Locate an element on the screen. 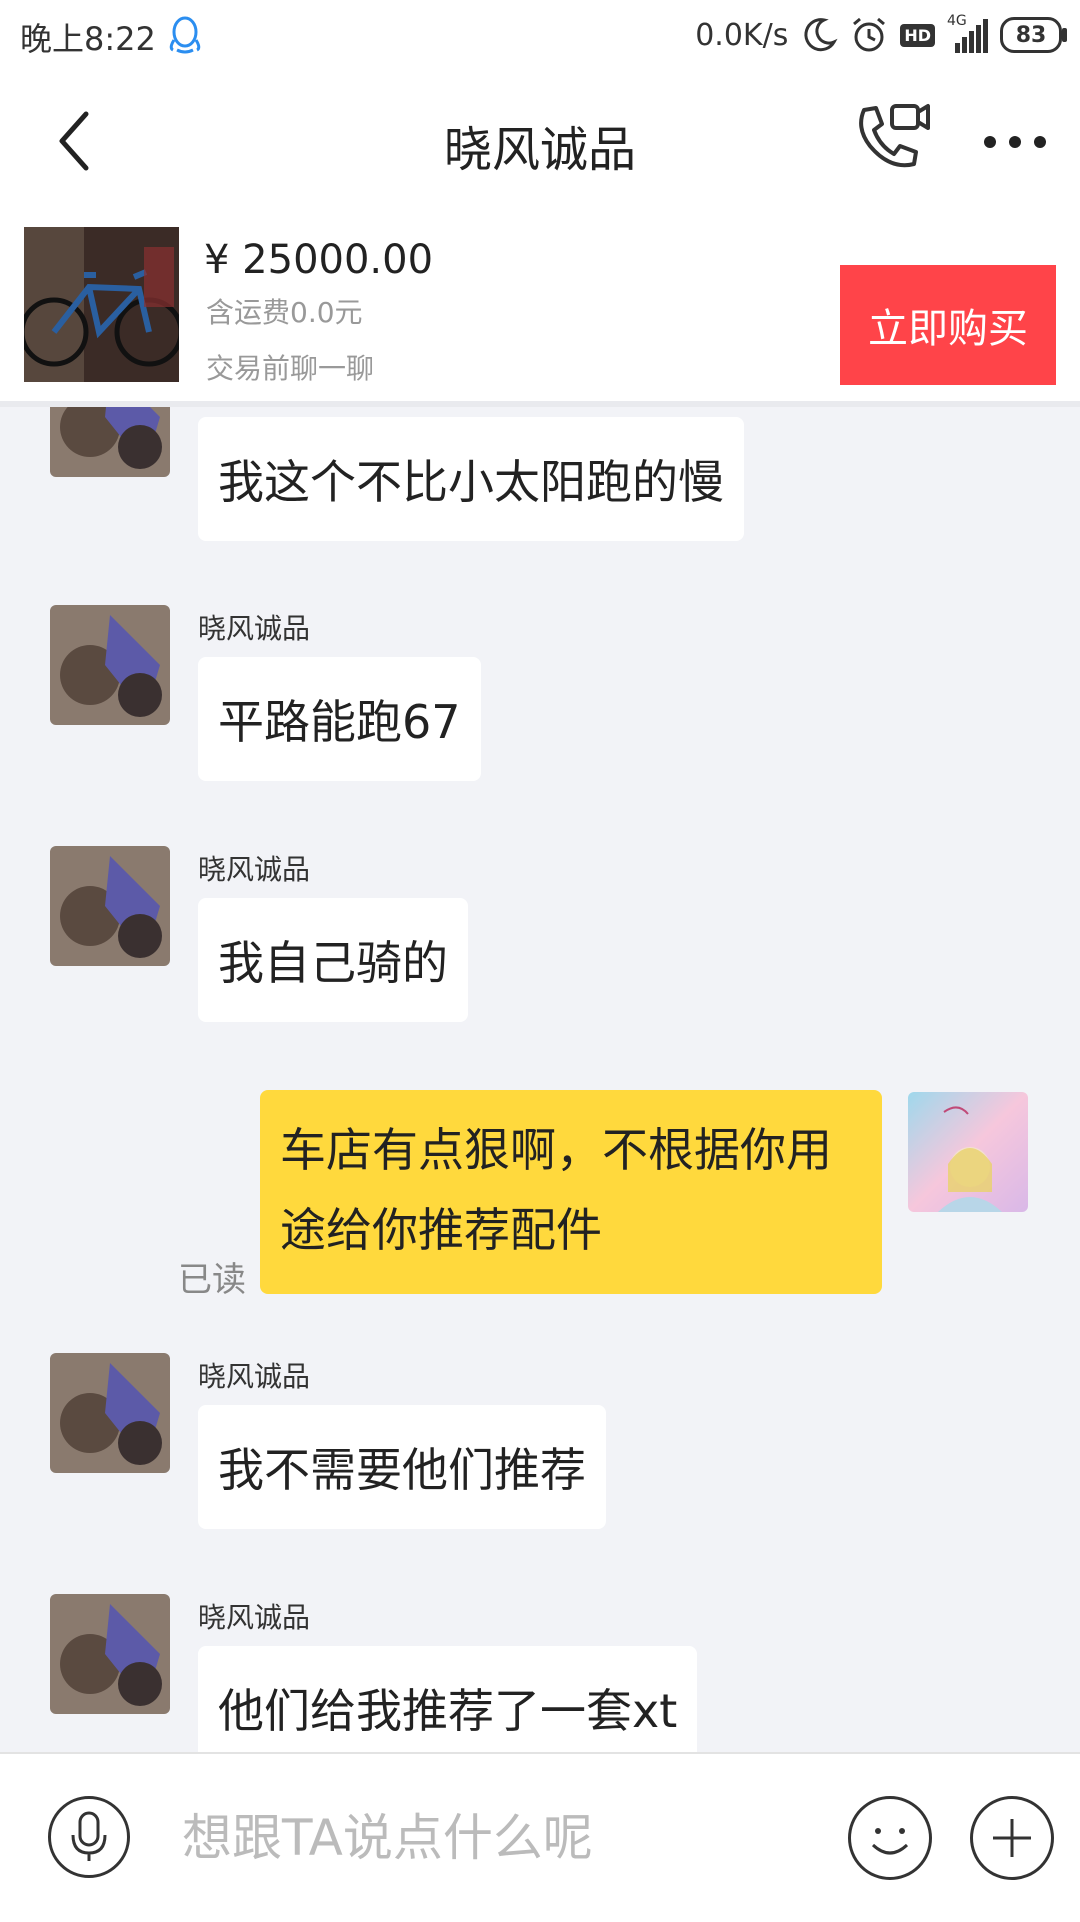  message-item: 晓风诚品 他们给我推荐了一套xt is located at coordinates (540, 1673).